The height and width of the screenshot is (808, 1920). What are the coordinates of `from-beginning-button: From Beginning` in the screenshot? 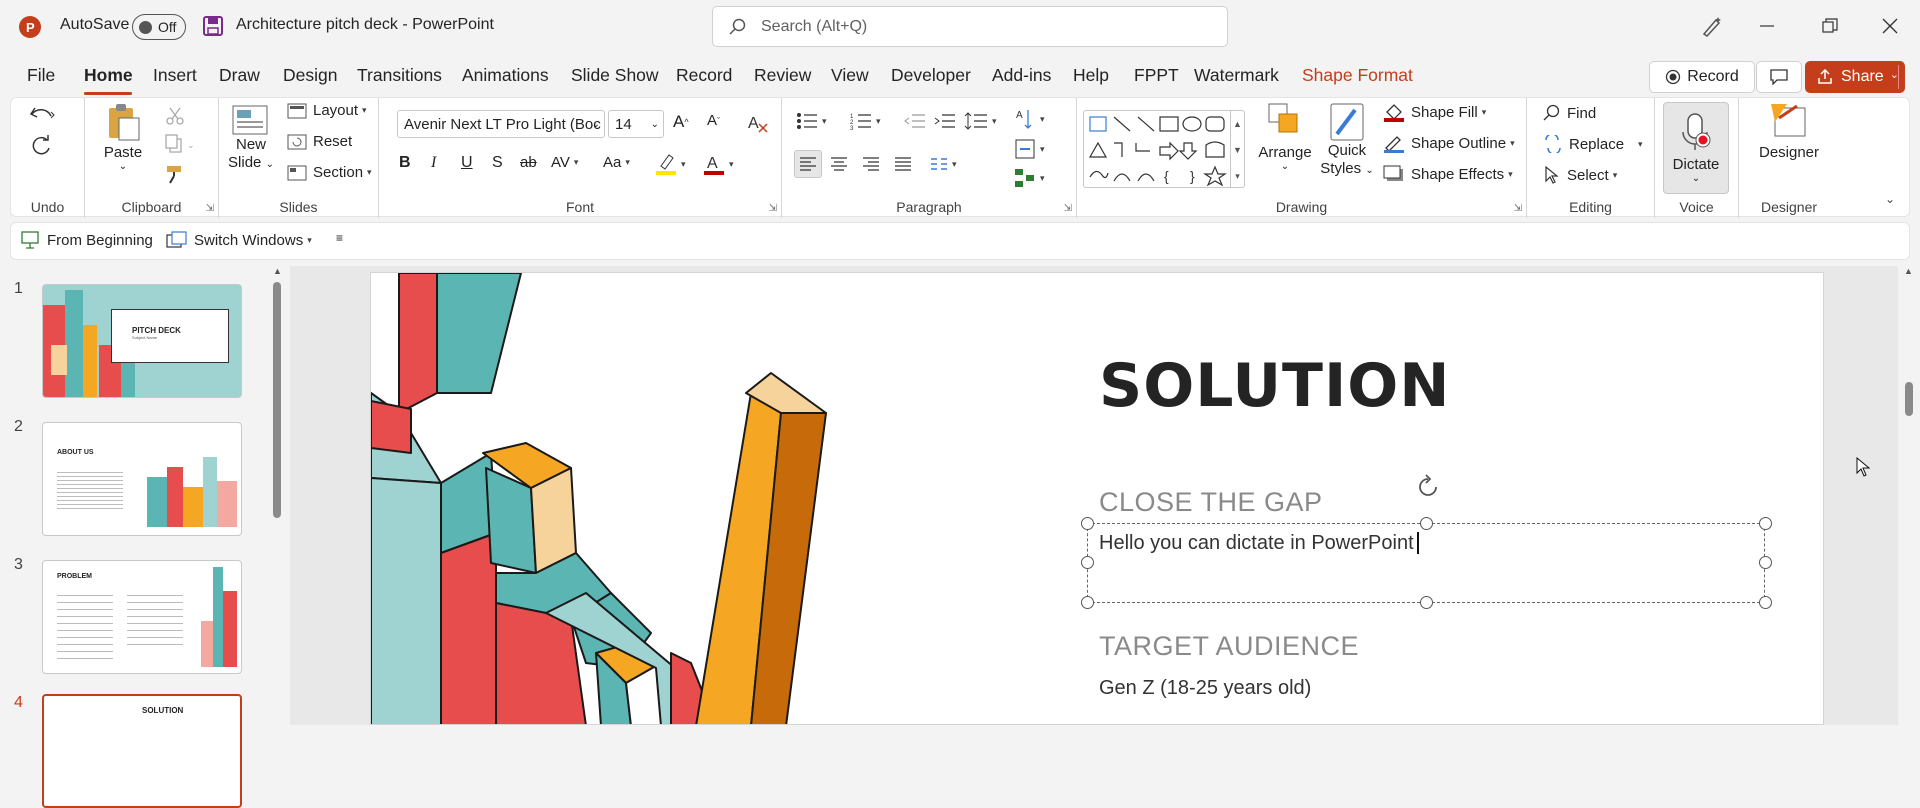 It's located at (87, 240).